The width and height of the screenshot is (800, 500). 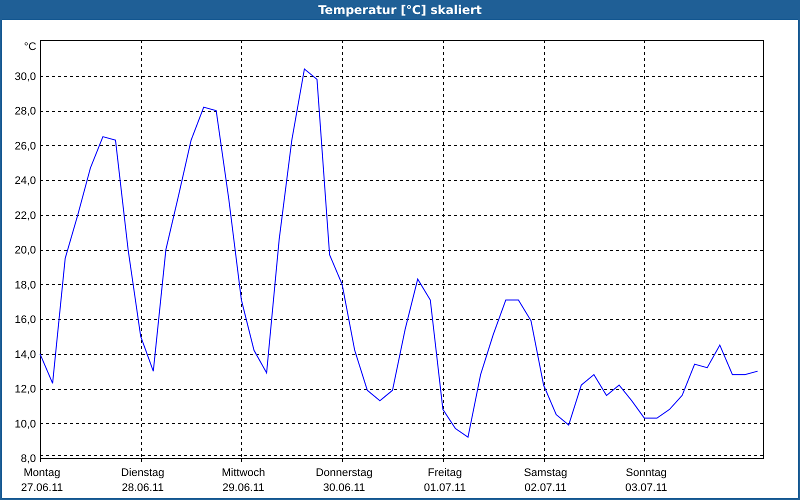 What do you see at coordinates (25, 390) in the screenshot?
I see `y-tick-label: 12,0` at bounding box center [25, 390].